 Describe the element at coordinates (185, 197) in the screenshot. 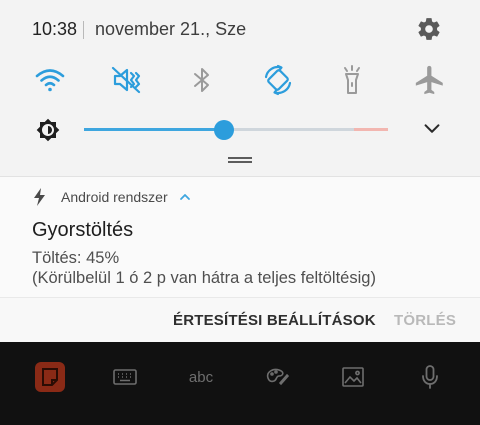

I see `chevron-up-icon` at that location.